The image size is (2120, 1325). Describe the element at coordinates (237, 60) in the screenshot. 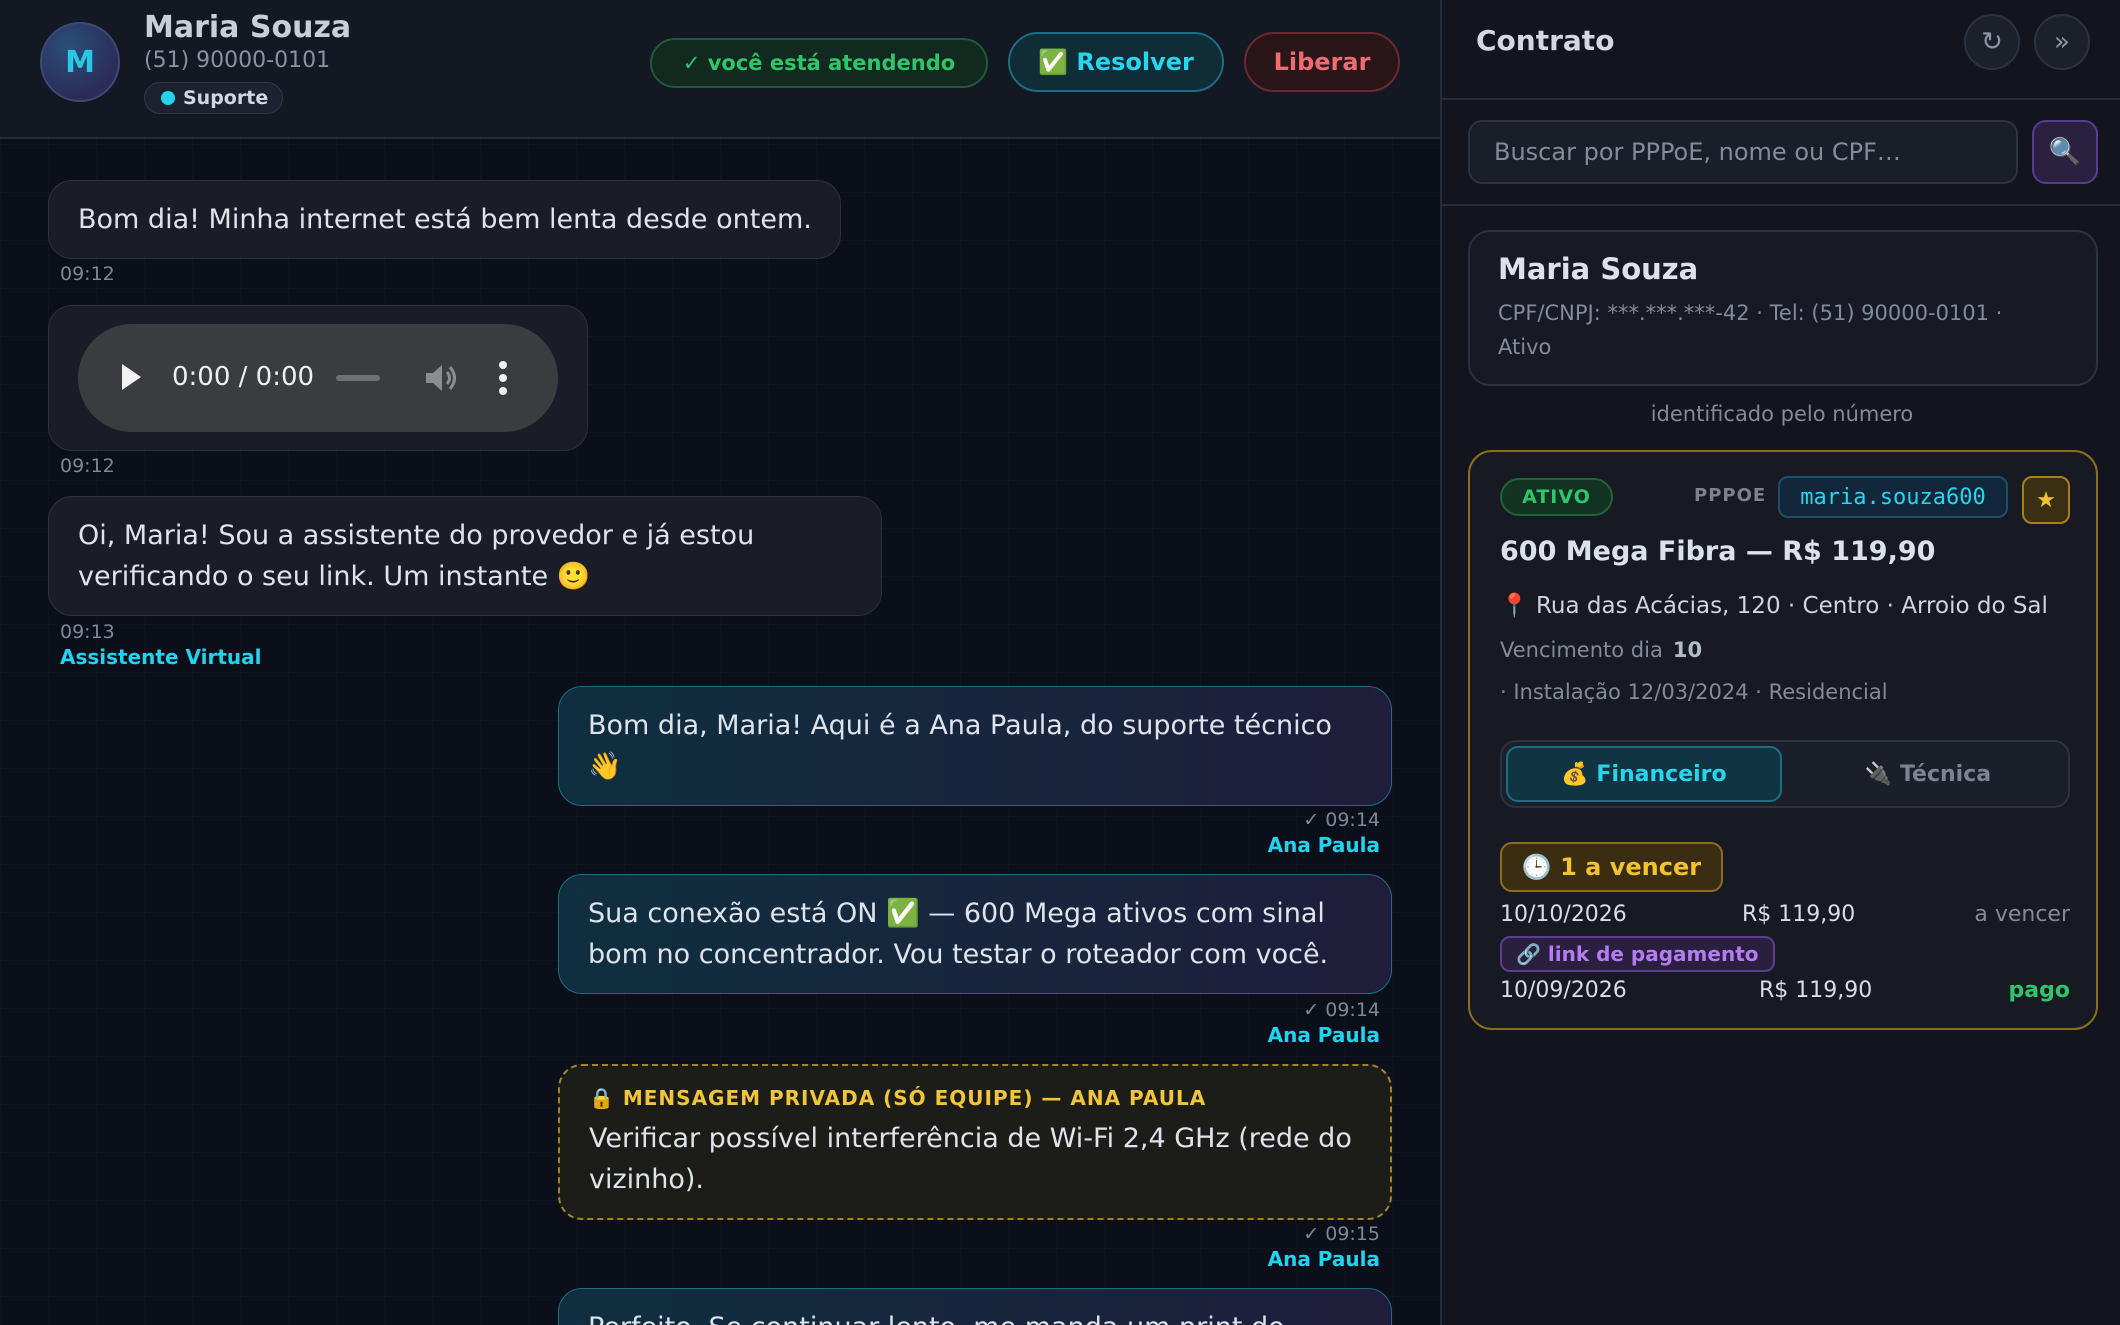

I see `contact-phone: (51) 90000-0101` at that location.